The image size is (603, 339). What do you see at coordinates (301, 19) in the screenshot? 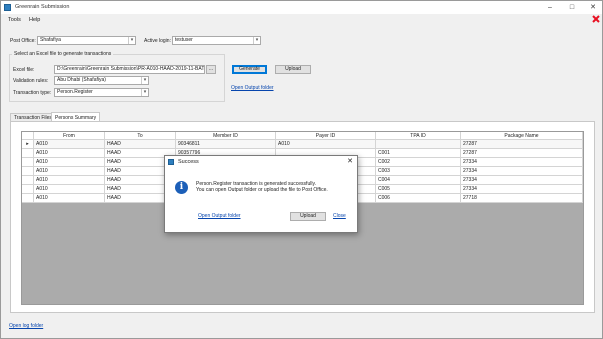
I see `menu-bar: Tools Help` at bounding box center [301, 19].